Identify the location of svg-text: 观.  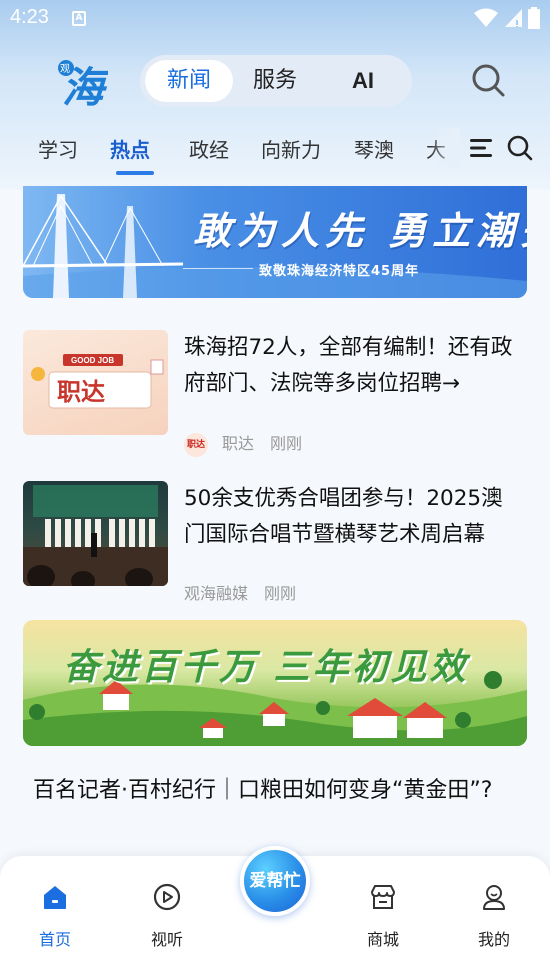
(65, 69).